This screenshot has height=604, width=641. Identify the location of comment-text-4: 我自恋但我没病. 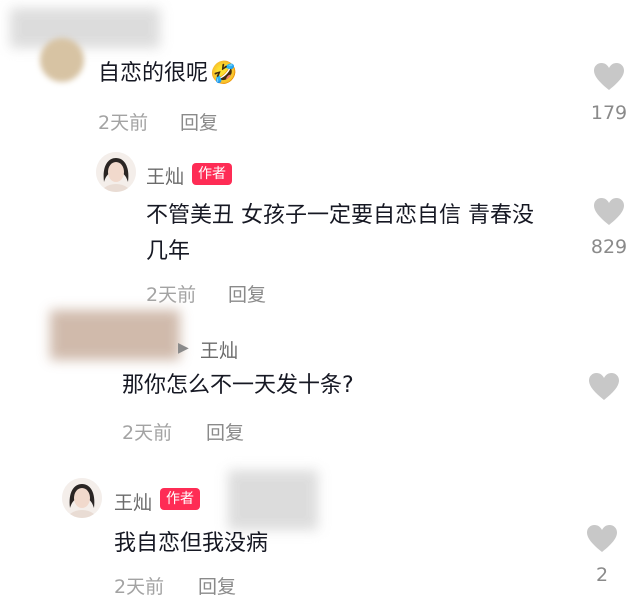
(191, 543).